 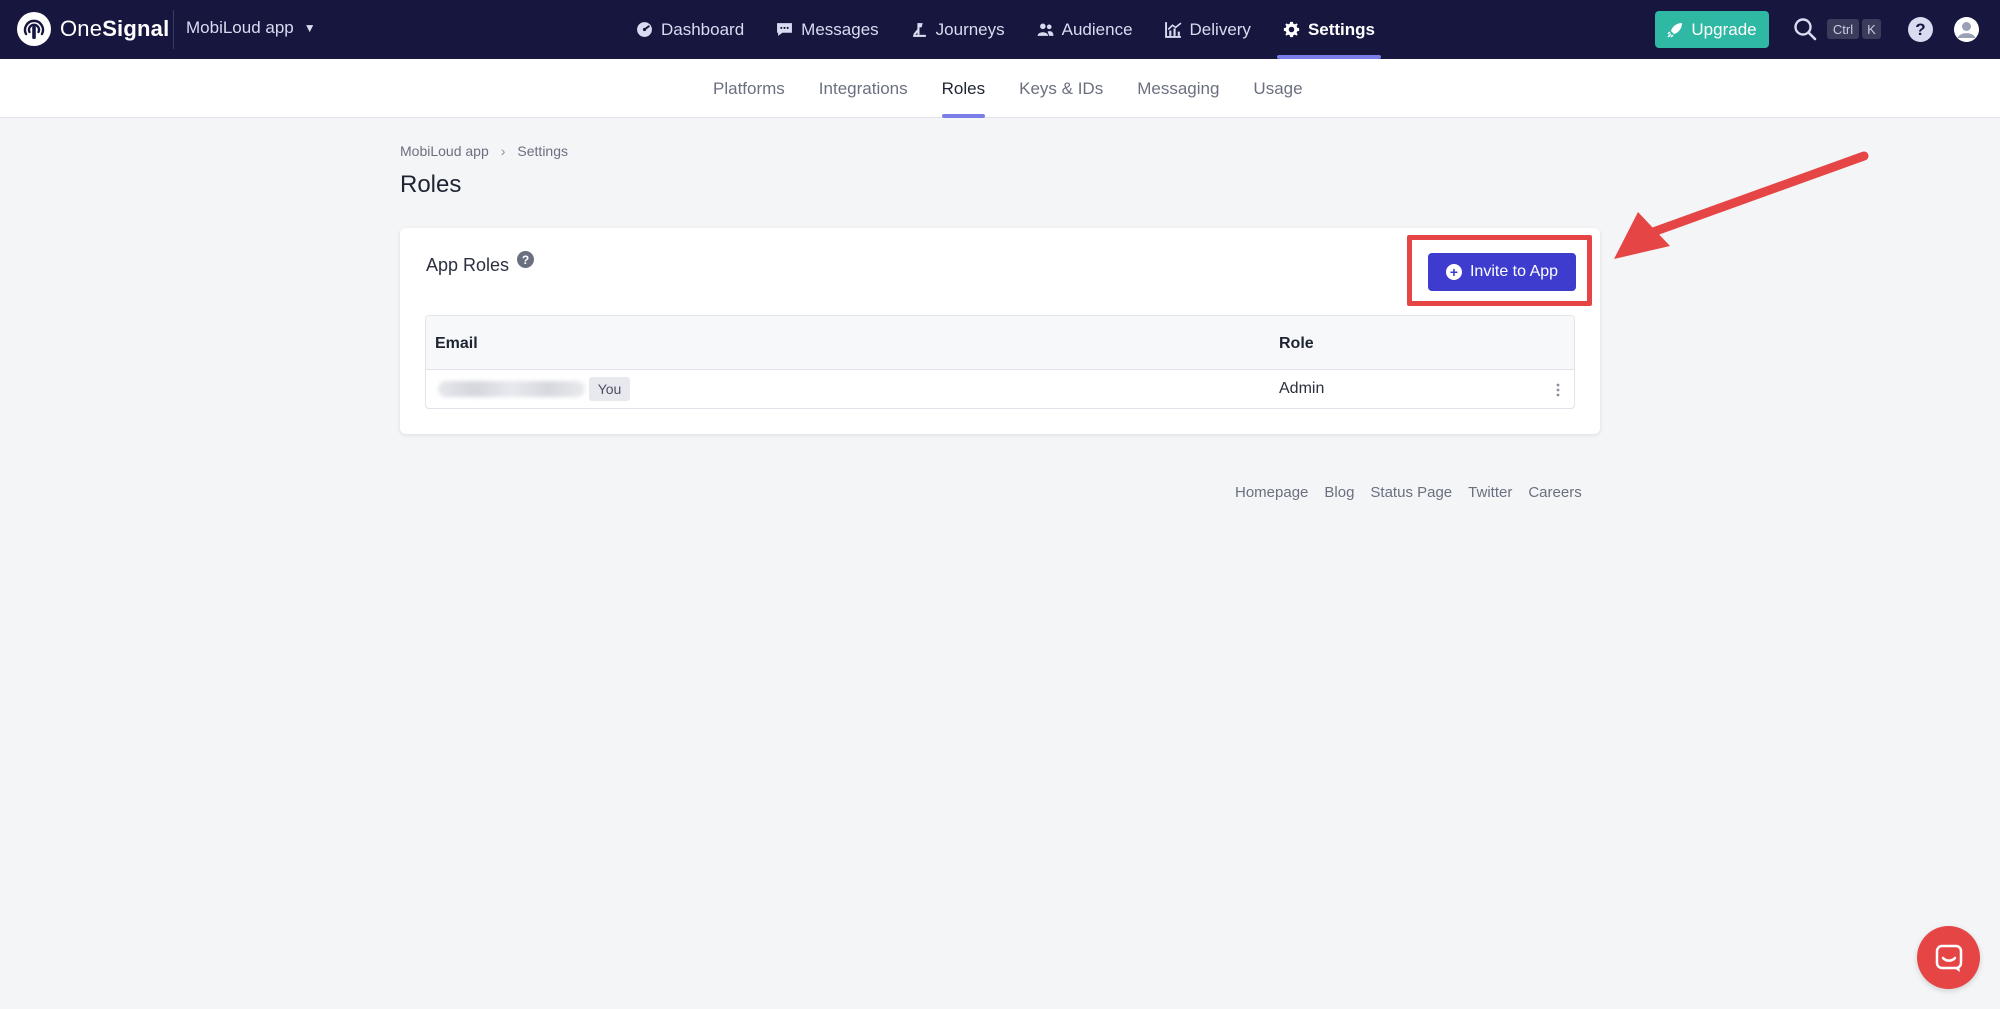 I want to click on tab-keys-ids: Keys & IDs, so click(x=1061, y=88).